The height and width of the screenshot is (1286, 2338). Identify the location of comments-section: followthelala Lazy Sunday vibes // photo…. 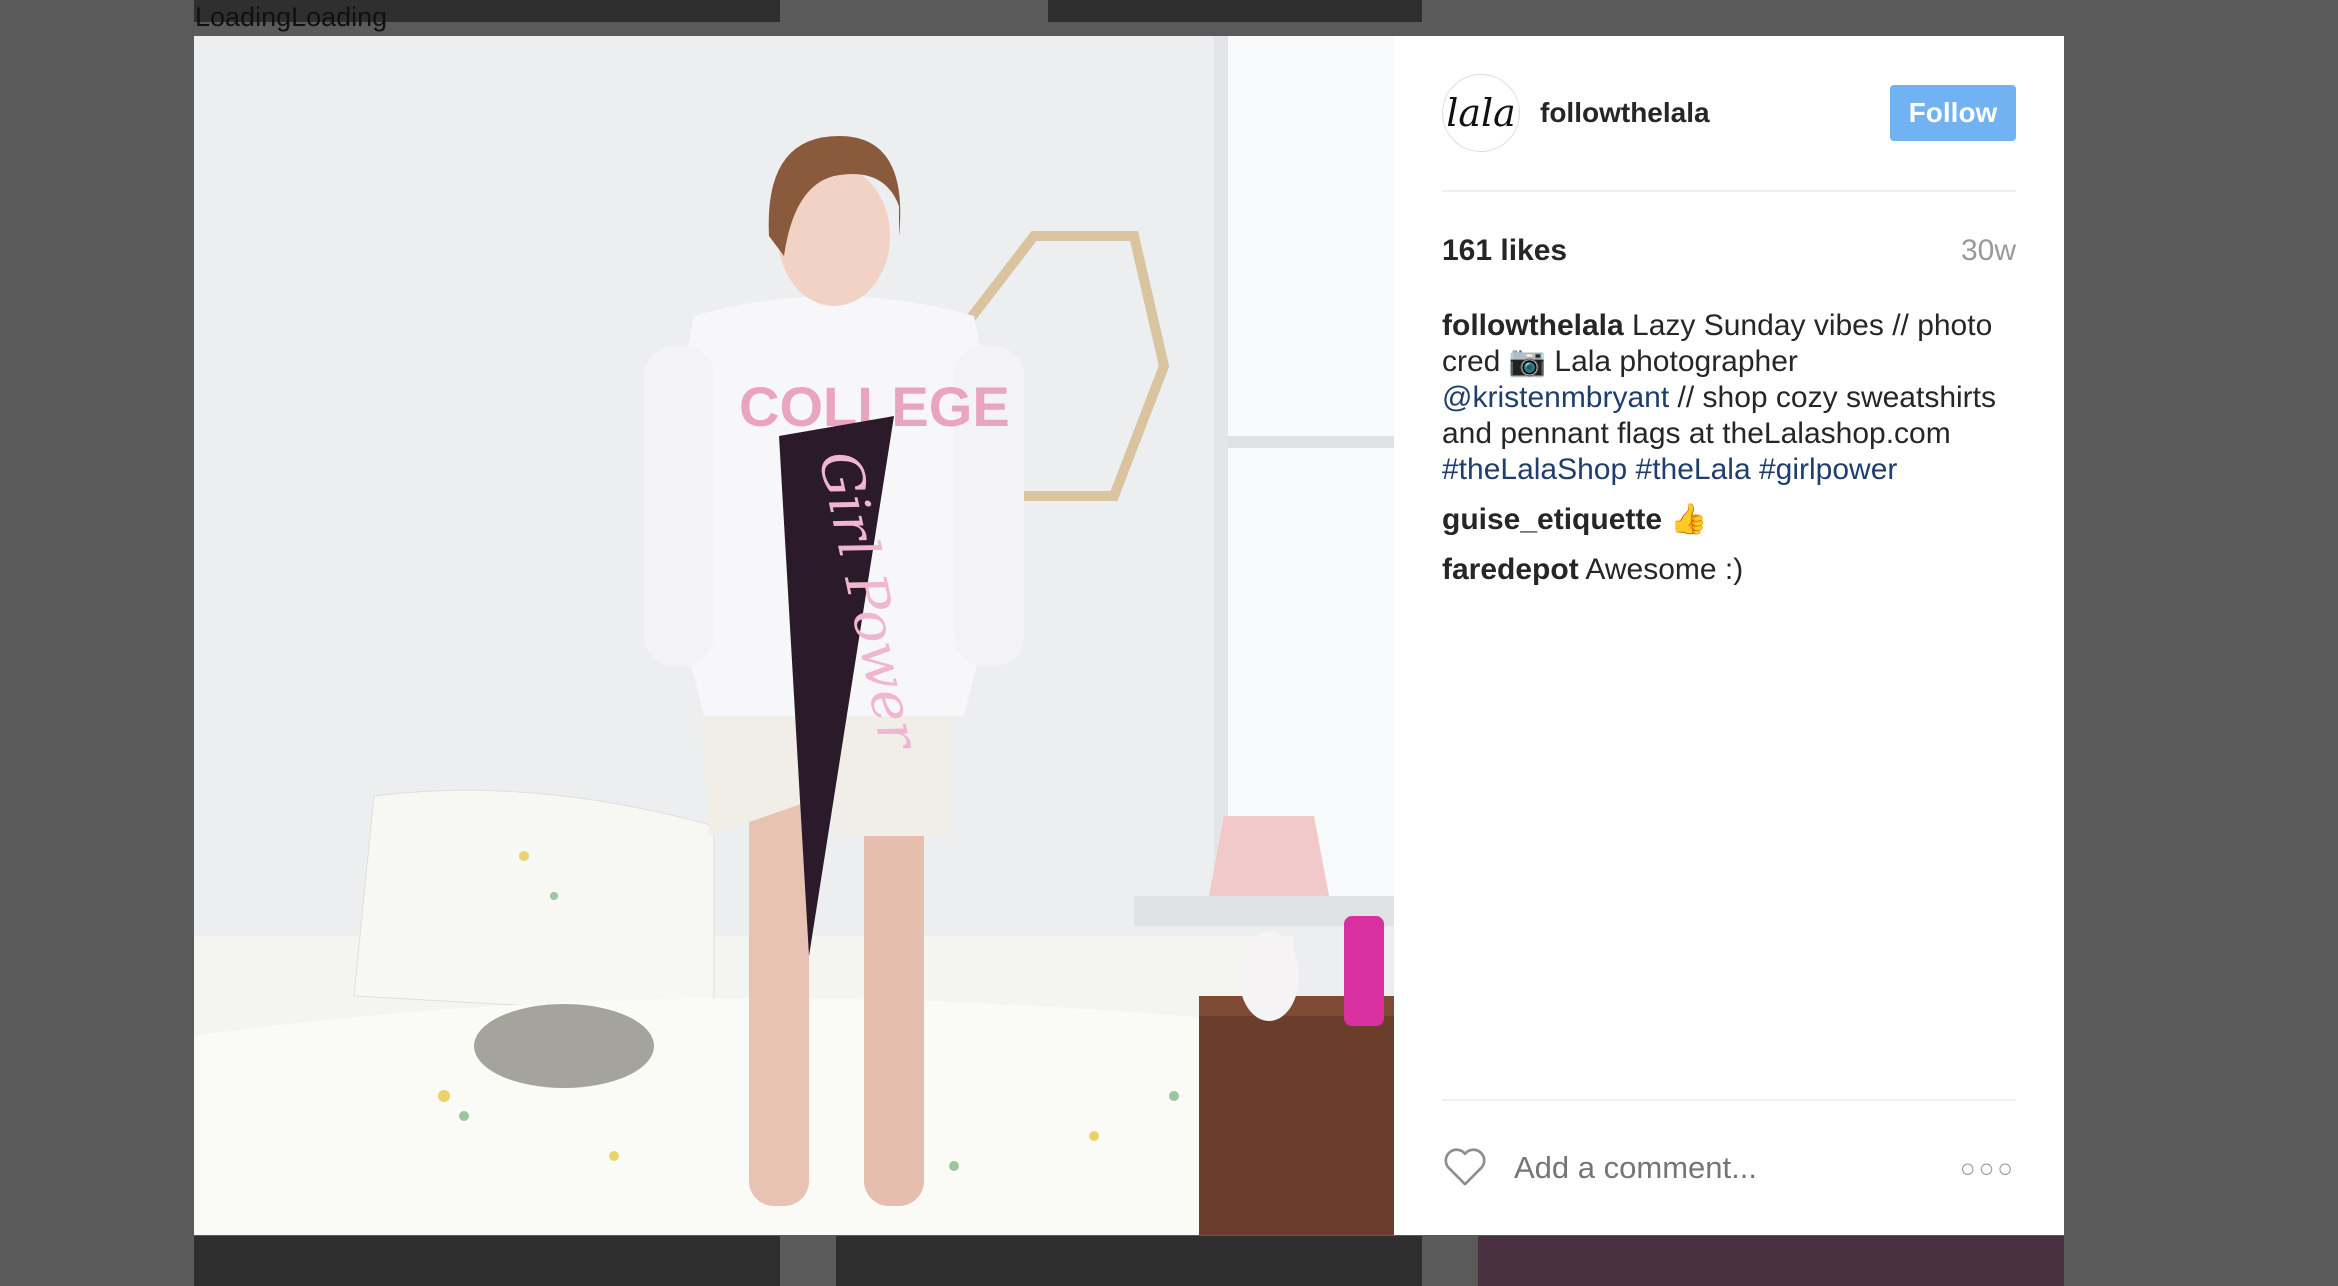
(1729, 448).